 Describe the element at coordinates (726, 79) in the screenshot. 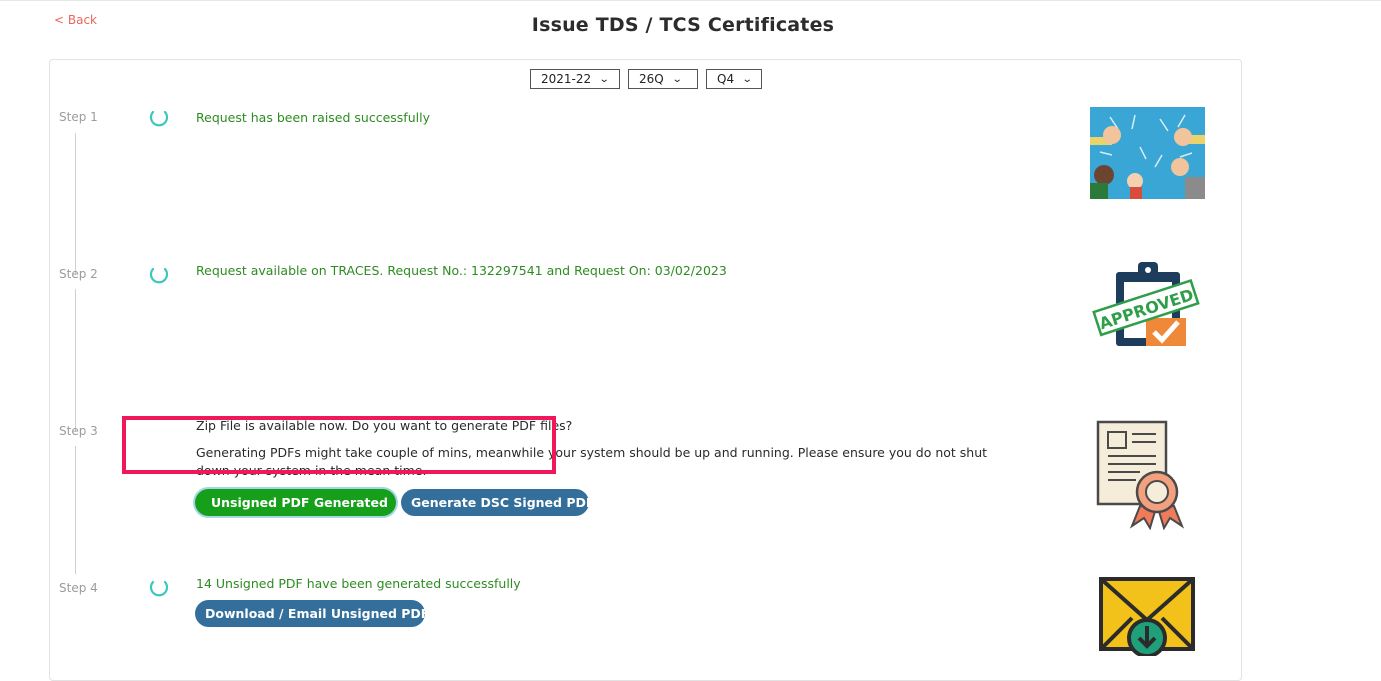

I see `quarter-value: Q4` at that location.